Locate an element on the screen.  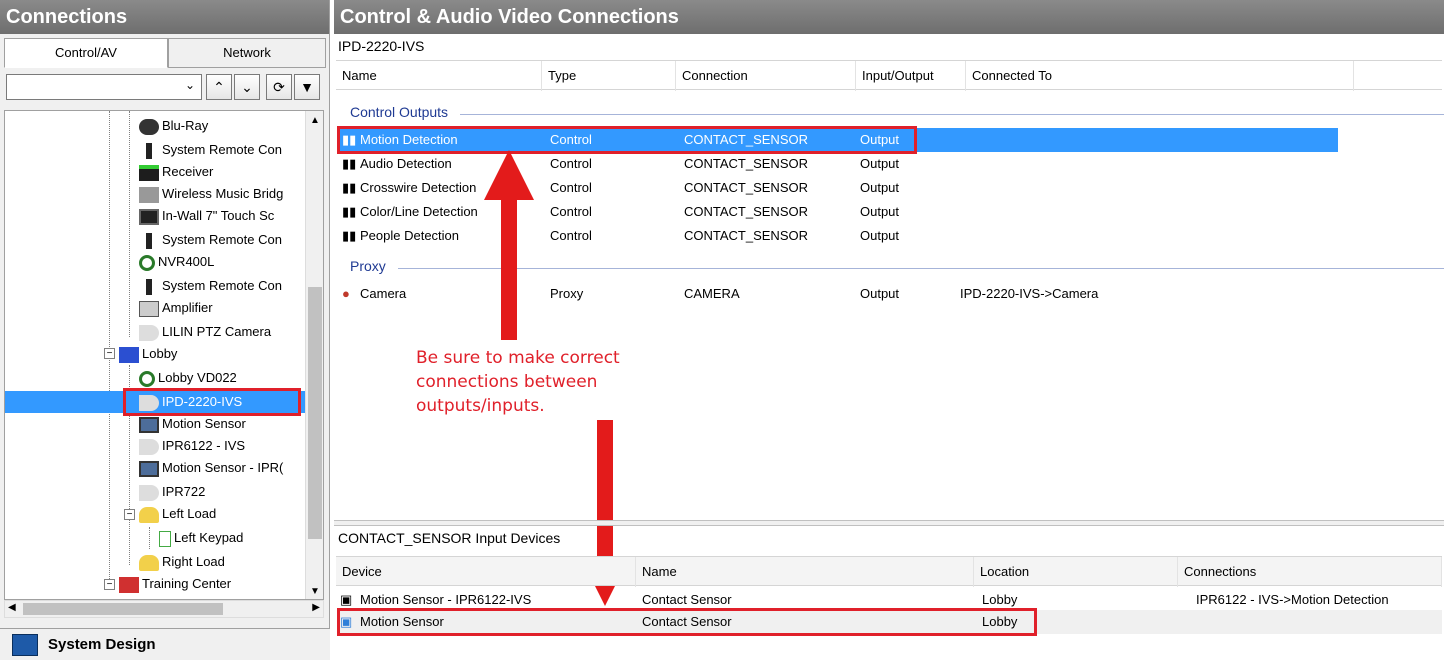
row-connection: CONTACT_SENSOR is located at coordinates (746, 211).